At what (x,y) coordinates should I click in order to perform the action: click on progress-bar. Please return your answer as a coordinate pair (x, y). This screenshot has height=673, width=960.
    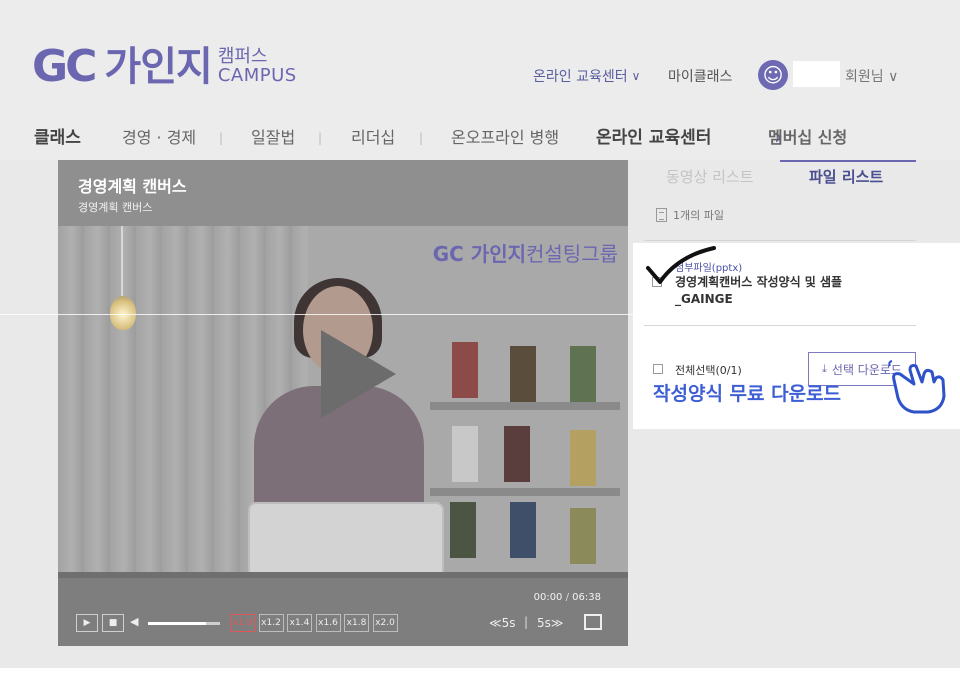
    Looking at the image, I should click on (343, 575).